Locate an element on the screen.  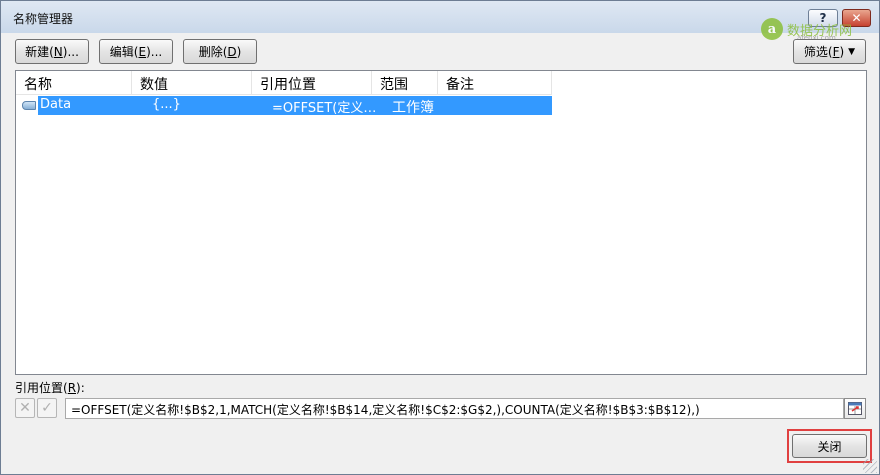
watermark-logo-icon: a is located at coordinates (772, 29).